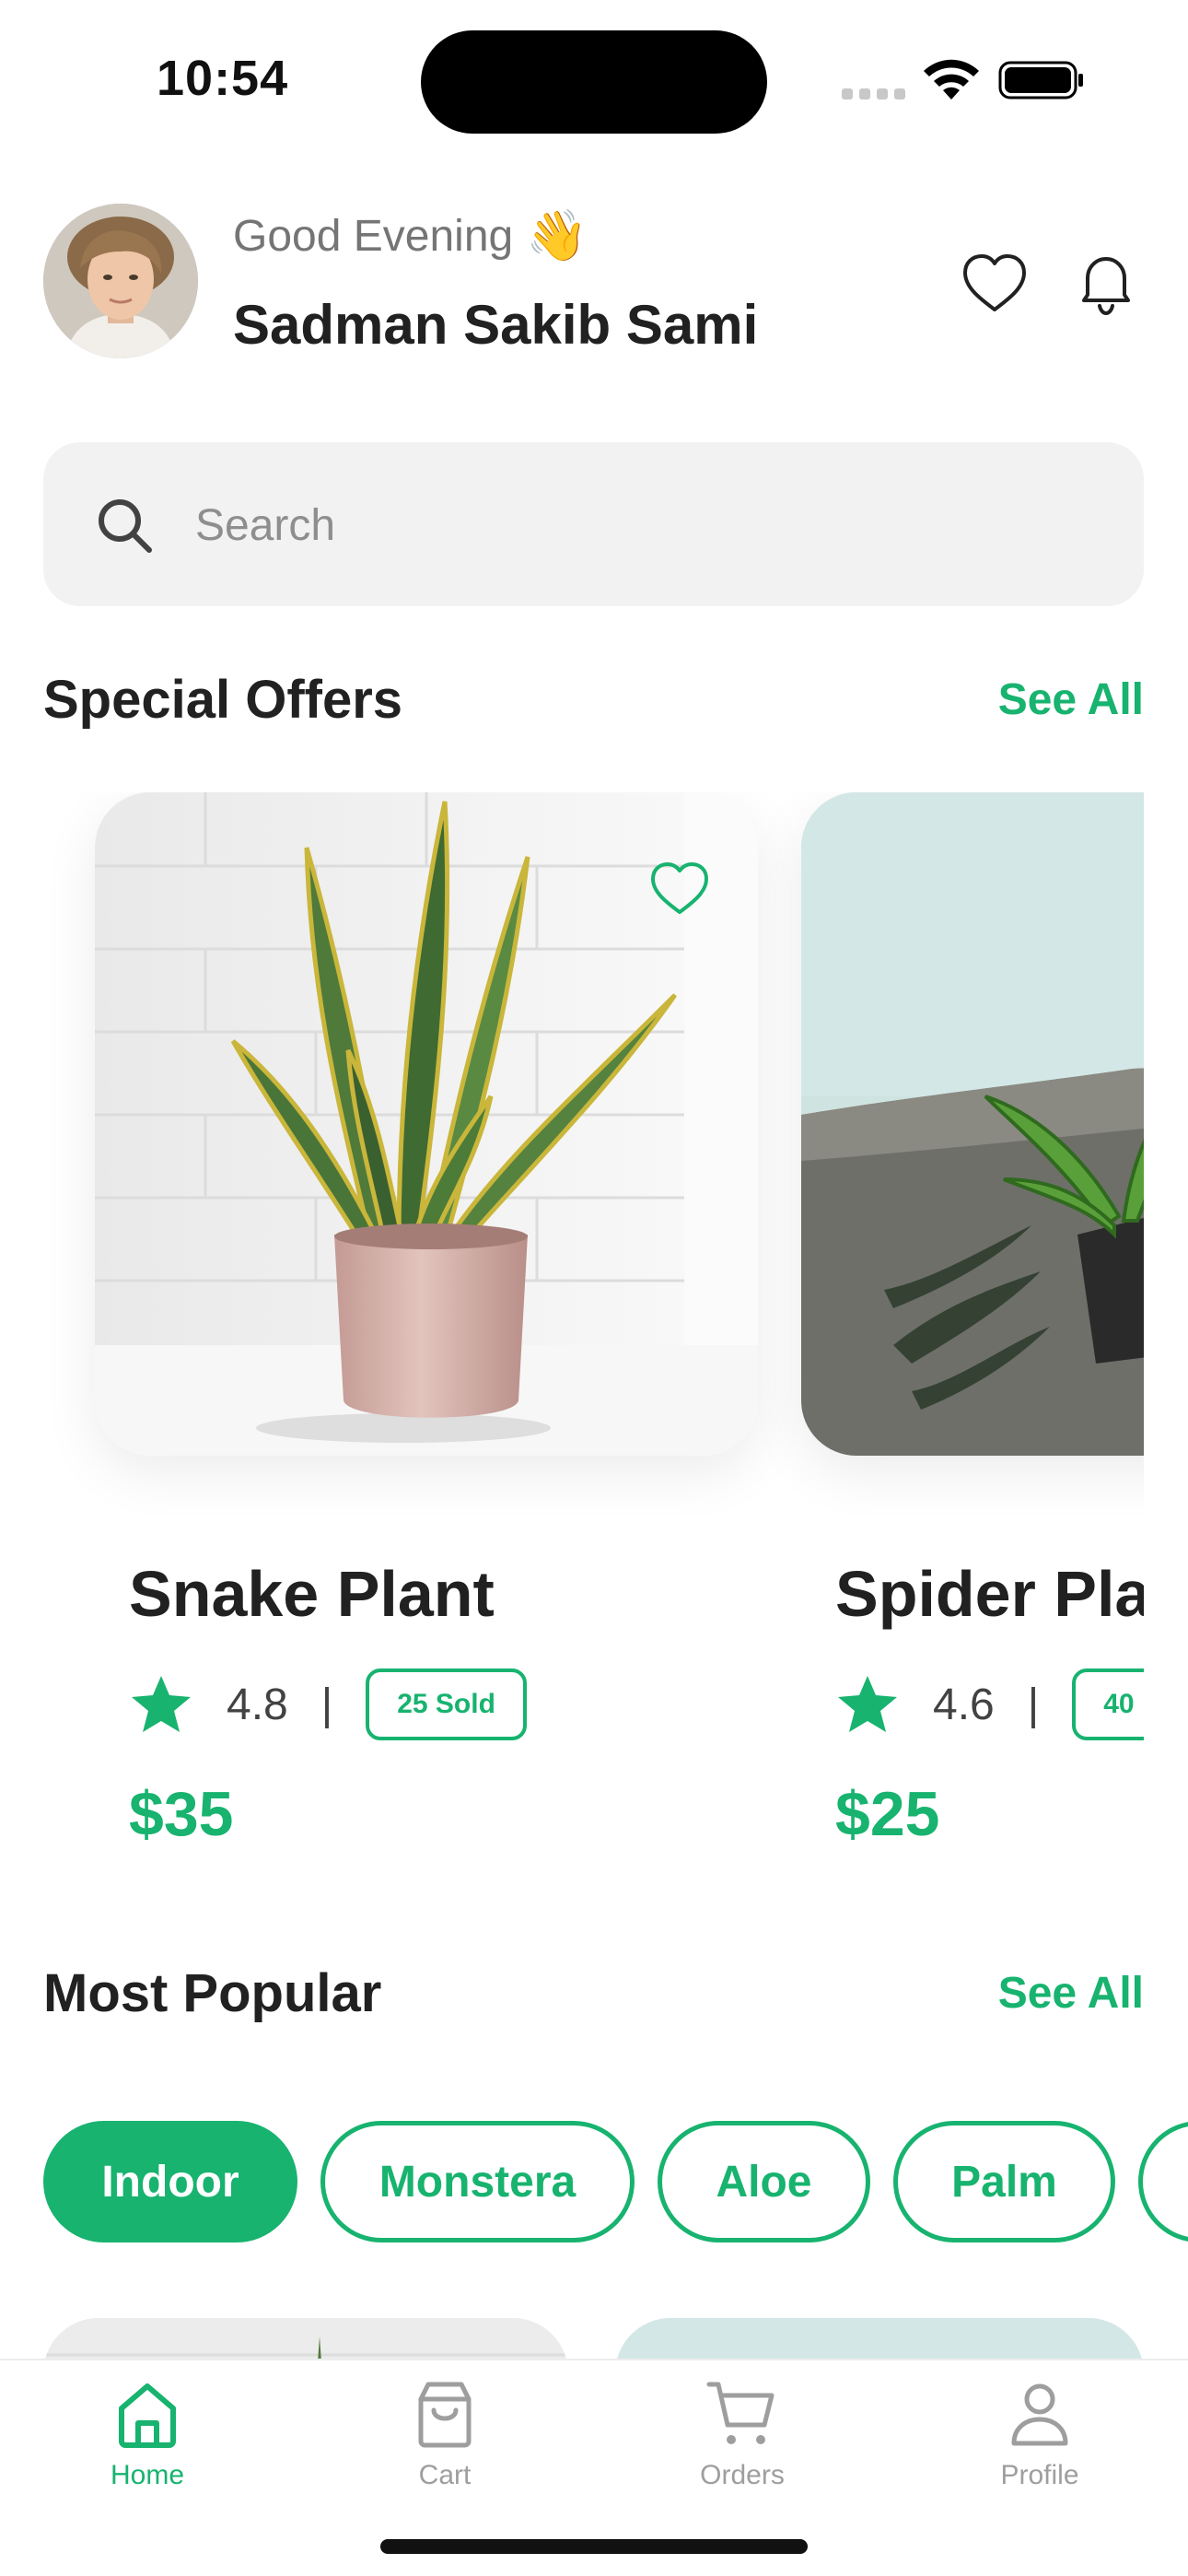 This screenshot has width=1188, height=2576. What do you see at coordinates (679, 889) in the screenshot?
I see `favorite-heart-icon` at bounding box center [679, 889].